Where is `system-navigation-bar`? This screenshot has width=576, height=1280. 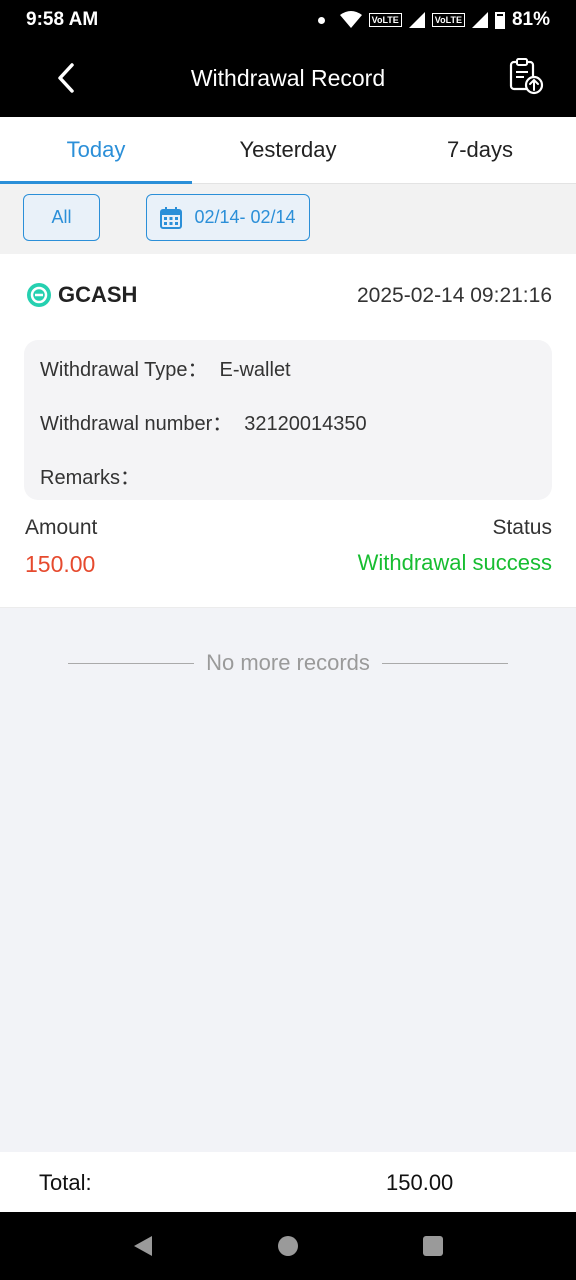
system-navigation-bar is located at coordinates (288, 1246).